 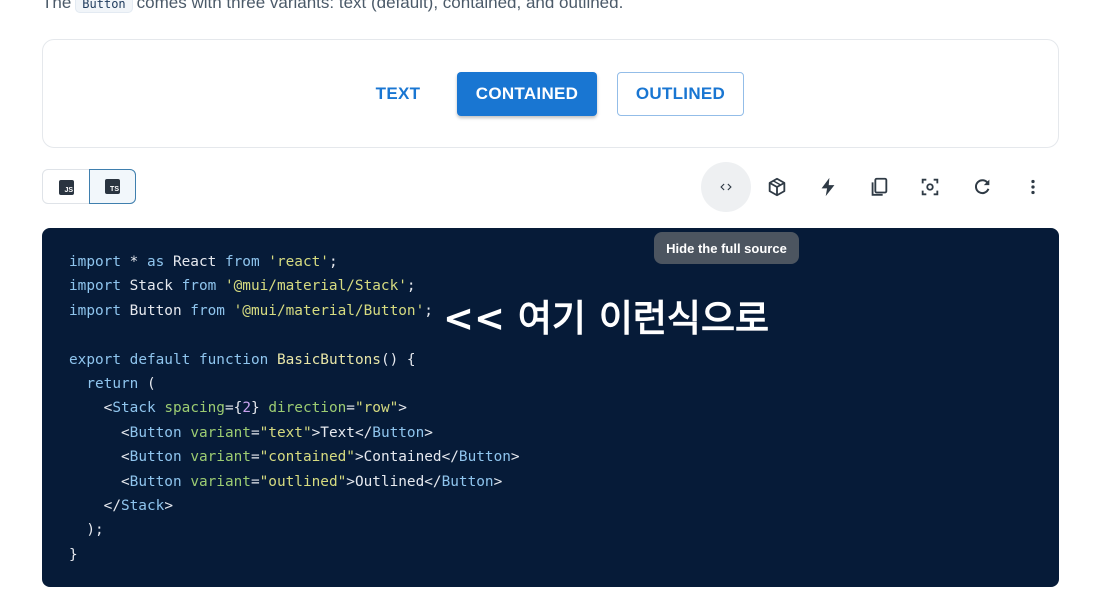 What do you see at coordinates (238, 408) in the screenshot?
I see `code-line: <Stack spacing={2} direction="row">` at bounding box center [238, 408].